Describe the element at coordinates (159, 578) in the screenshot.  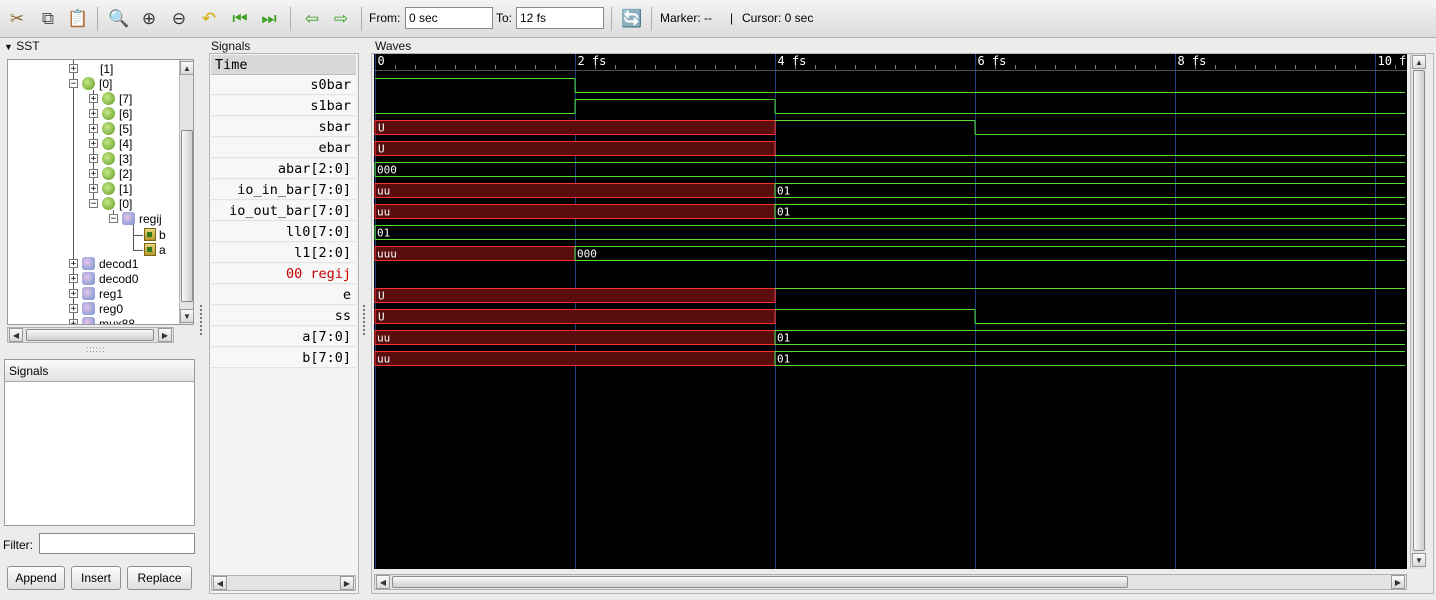
I see `replace-button: Replace` at that location.